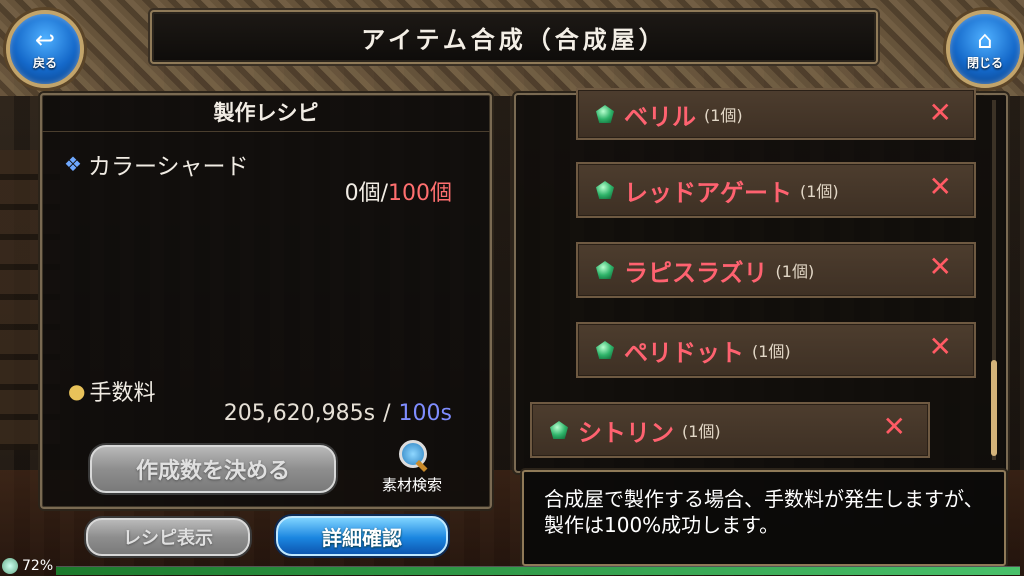  I want to click on list-item: ベリル (1個) ✕, so click(776, 114).